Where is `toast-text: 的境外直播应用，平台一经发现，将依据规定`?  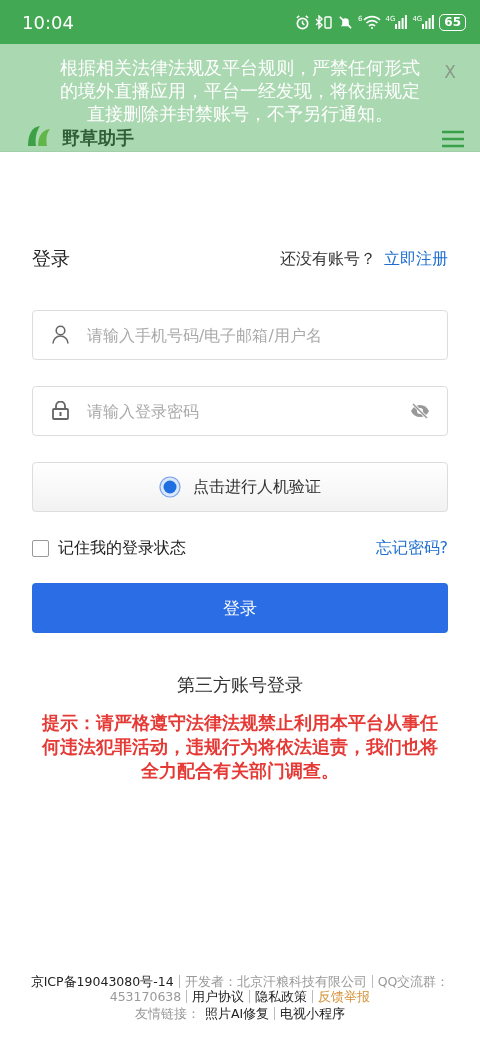
toast-text: 的境外直播应用，平台一经发现，将依据规定 is located at coordinates (240, 90).